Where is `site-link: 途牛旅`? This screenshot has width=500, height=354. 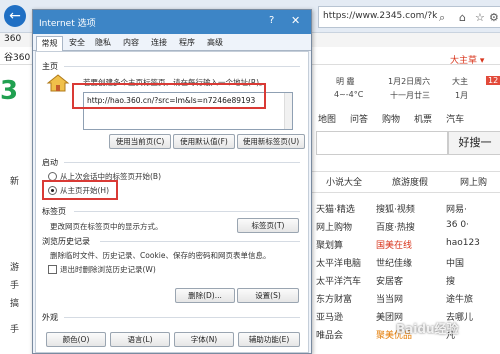
site-link: 途牛旅 is located at coordinates (459, 298).